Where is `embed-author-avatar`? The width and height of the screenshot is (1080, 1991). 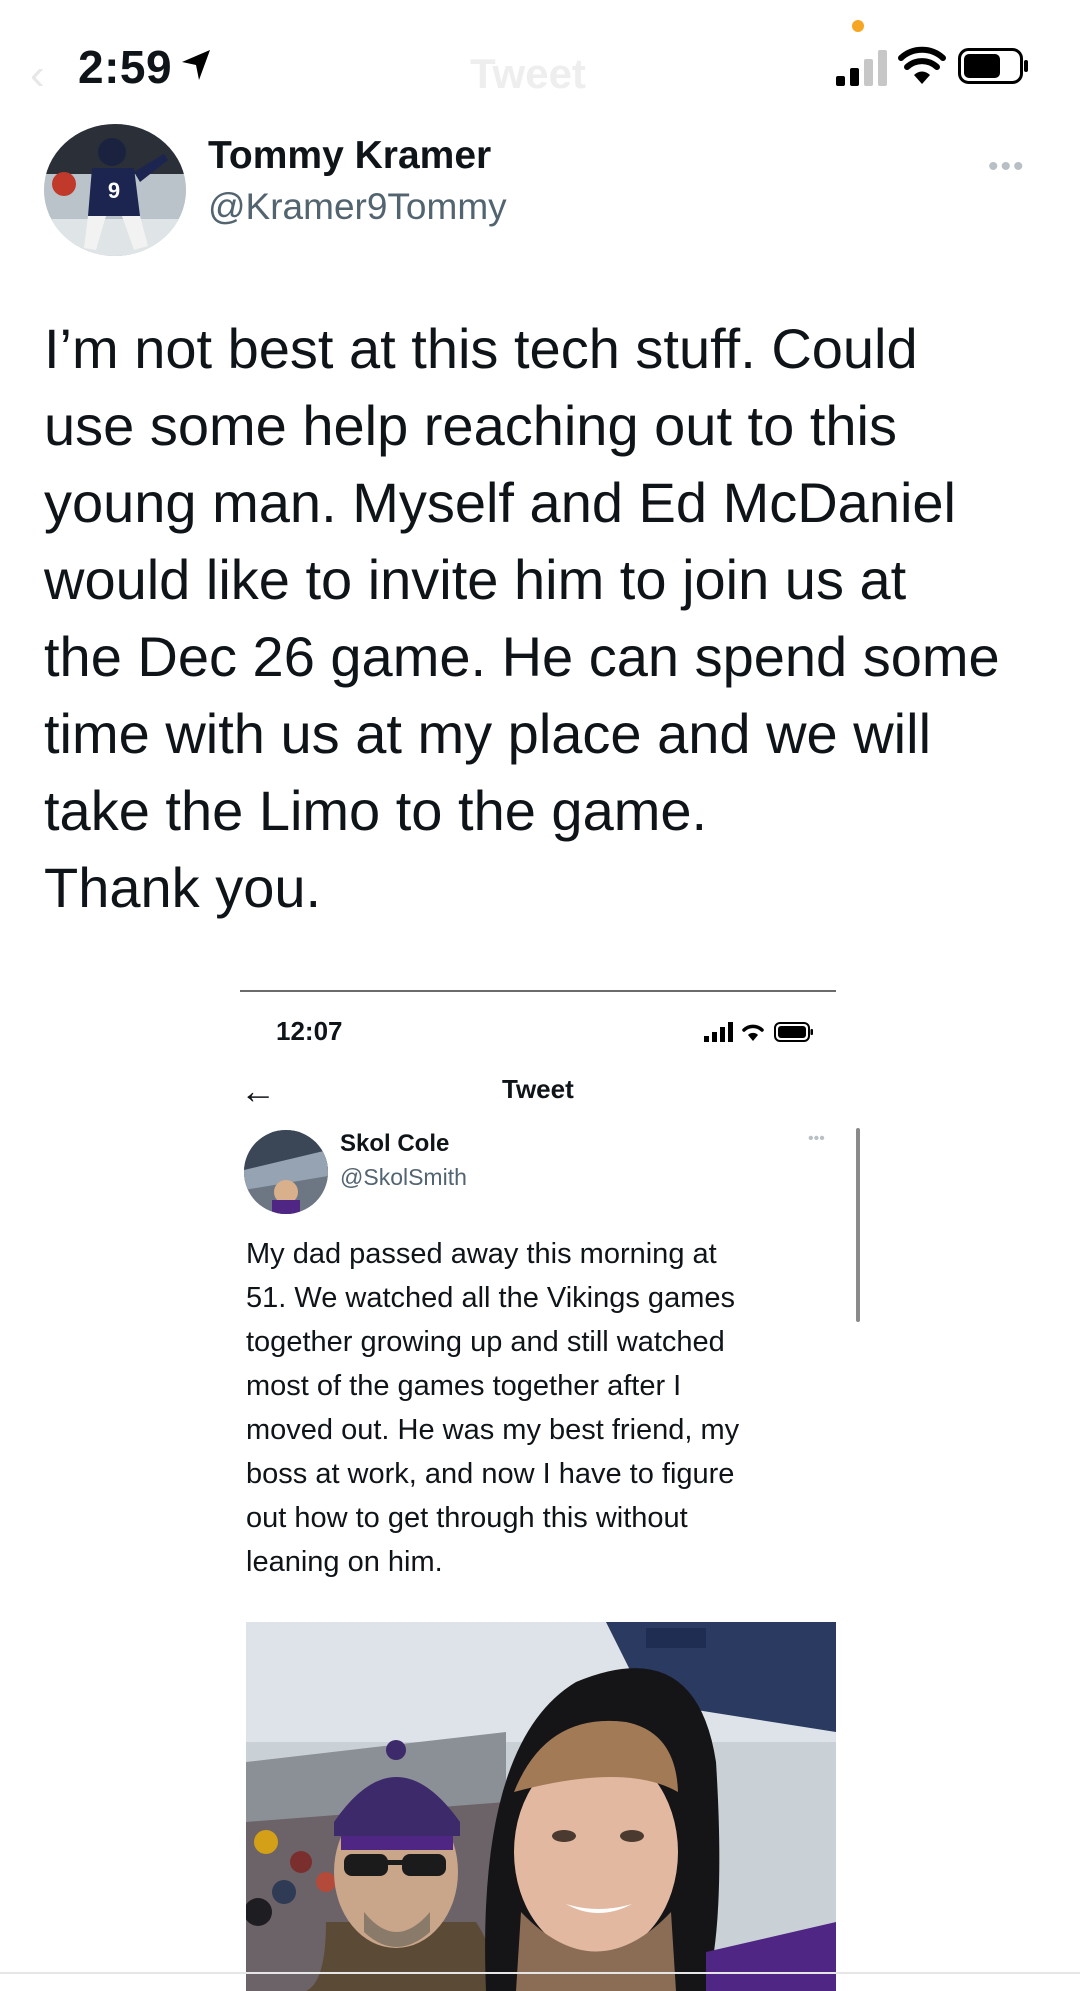
embed-author-avatar is located at coordinates (286, 1172).